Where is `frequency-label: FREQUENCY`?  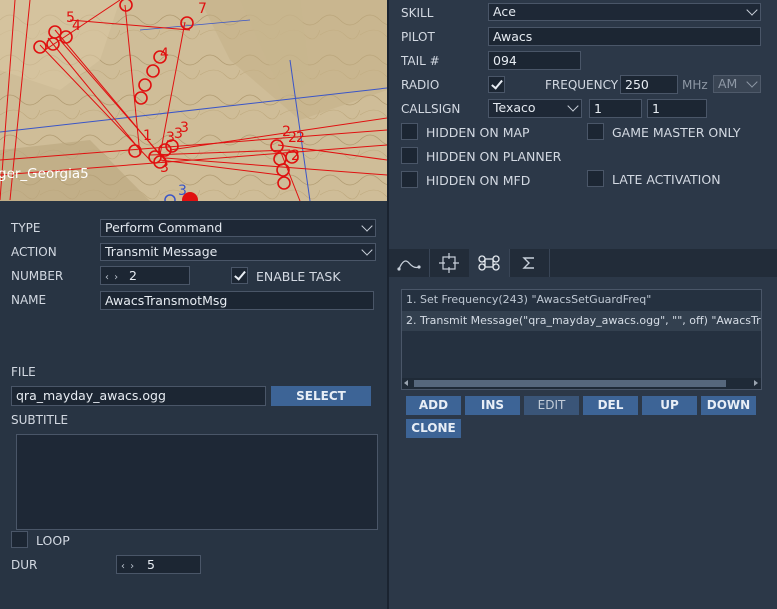 frequency-label: FREQUENCY is located at coordinates (582, 85).